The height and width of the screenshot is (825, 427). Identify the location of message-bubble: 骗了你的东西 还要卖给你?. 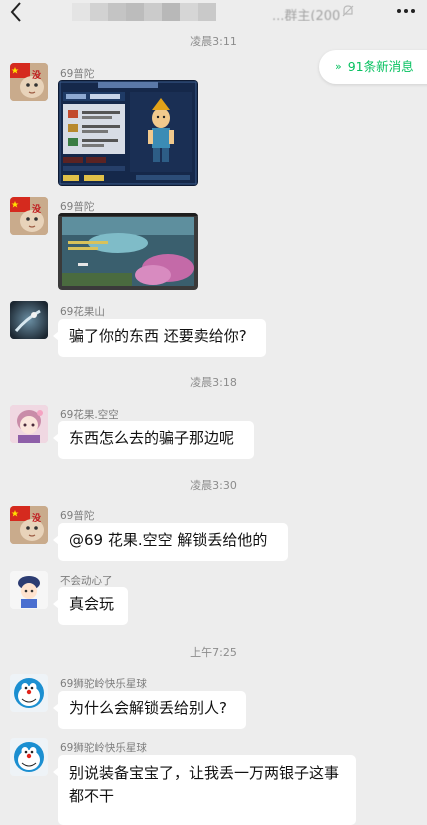
(159, 338).